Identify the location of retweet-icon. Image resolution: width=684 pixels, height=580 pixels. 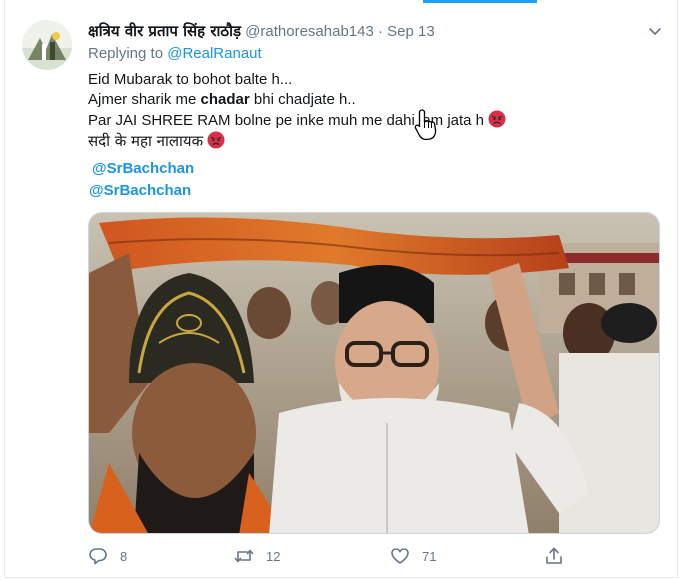
(244, 556).